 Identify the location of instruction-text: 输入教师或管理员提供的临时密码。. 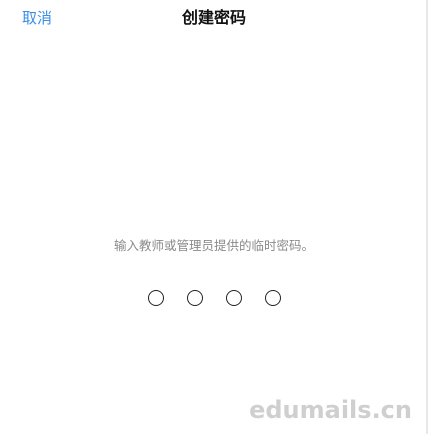
(213, 245).